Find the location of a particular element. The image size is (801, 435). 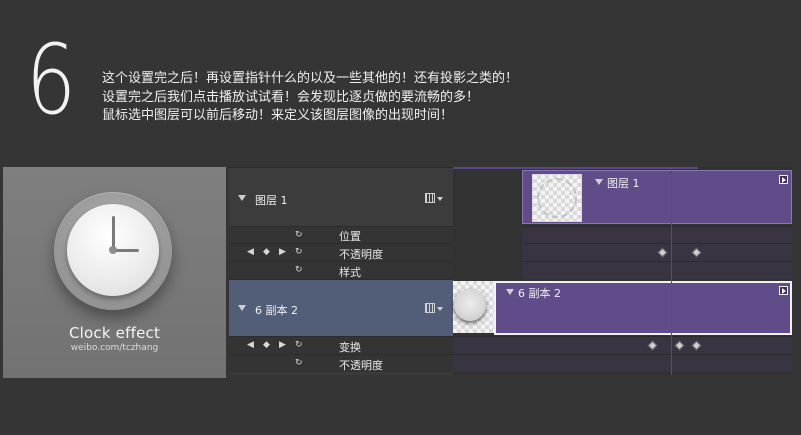

track-row-transform is located at coordinates (622, 345).